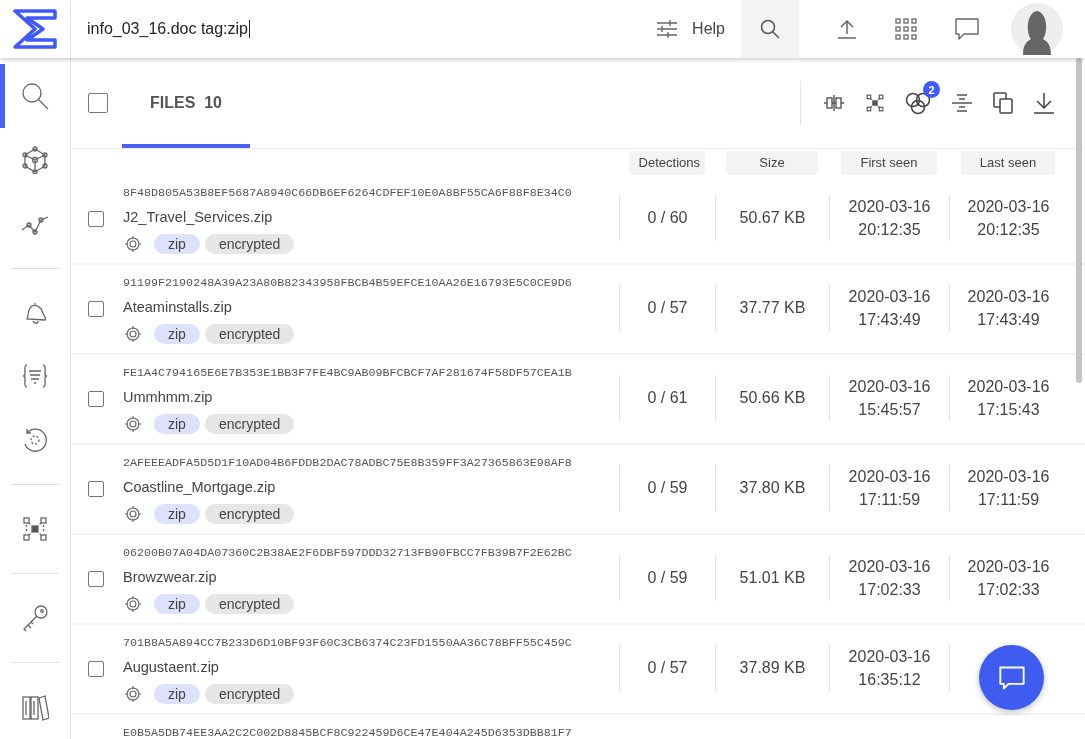  I want to click on chat-button, so click(1011, 677).